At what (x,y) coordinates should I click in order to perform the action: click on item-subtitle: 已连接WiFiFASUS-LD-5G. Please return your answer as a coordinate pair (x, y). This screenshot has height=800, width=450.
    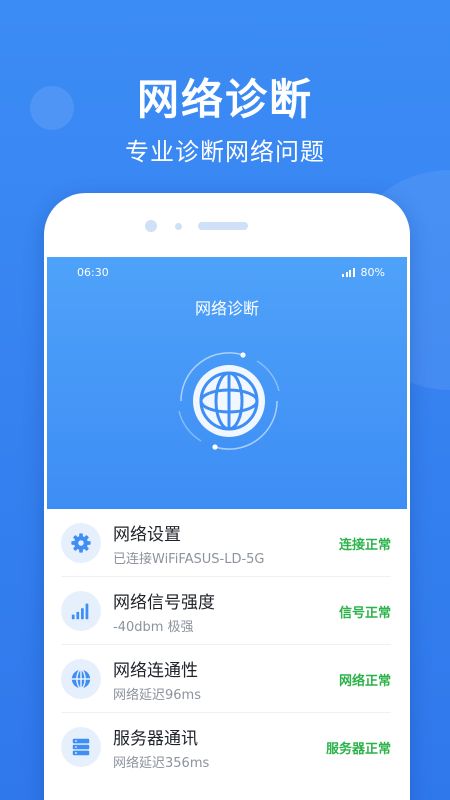
    Looking at the image, I should click on (189, 559).